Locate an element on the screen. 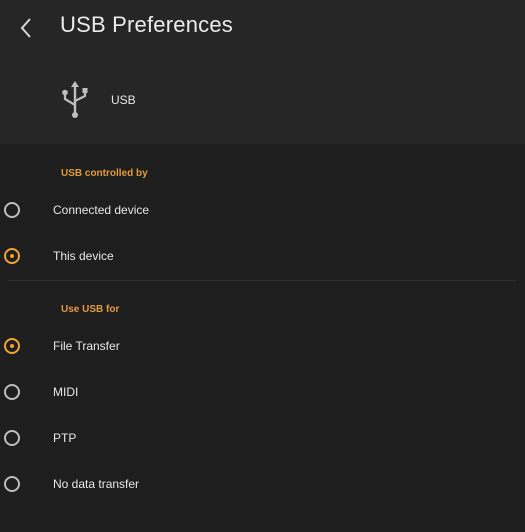  usb-label: USB is located at coordinates (123, 100).